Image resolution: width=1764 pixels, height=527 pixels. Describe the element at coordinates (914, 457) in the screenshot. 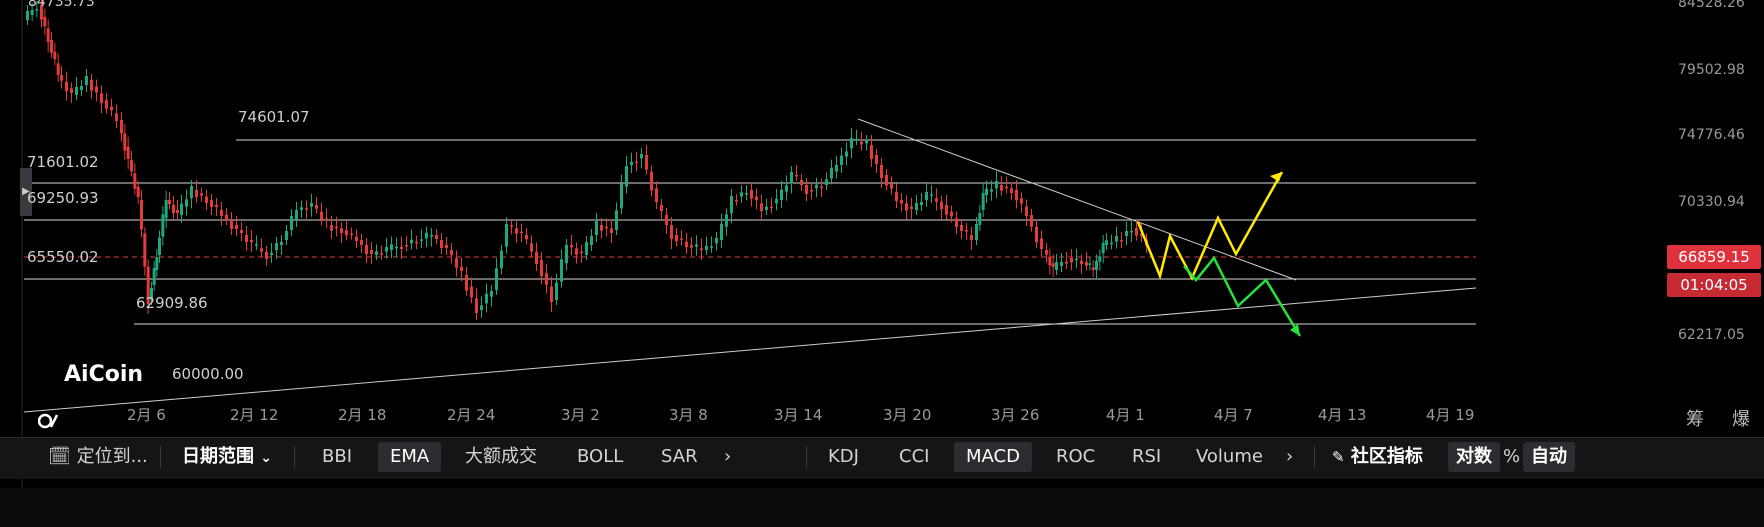

I see `indicator-cci: CCI` at that location.